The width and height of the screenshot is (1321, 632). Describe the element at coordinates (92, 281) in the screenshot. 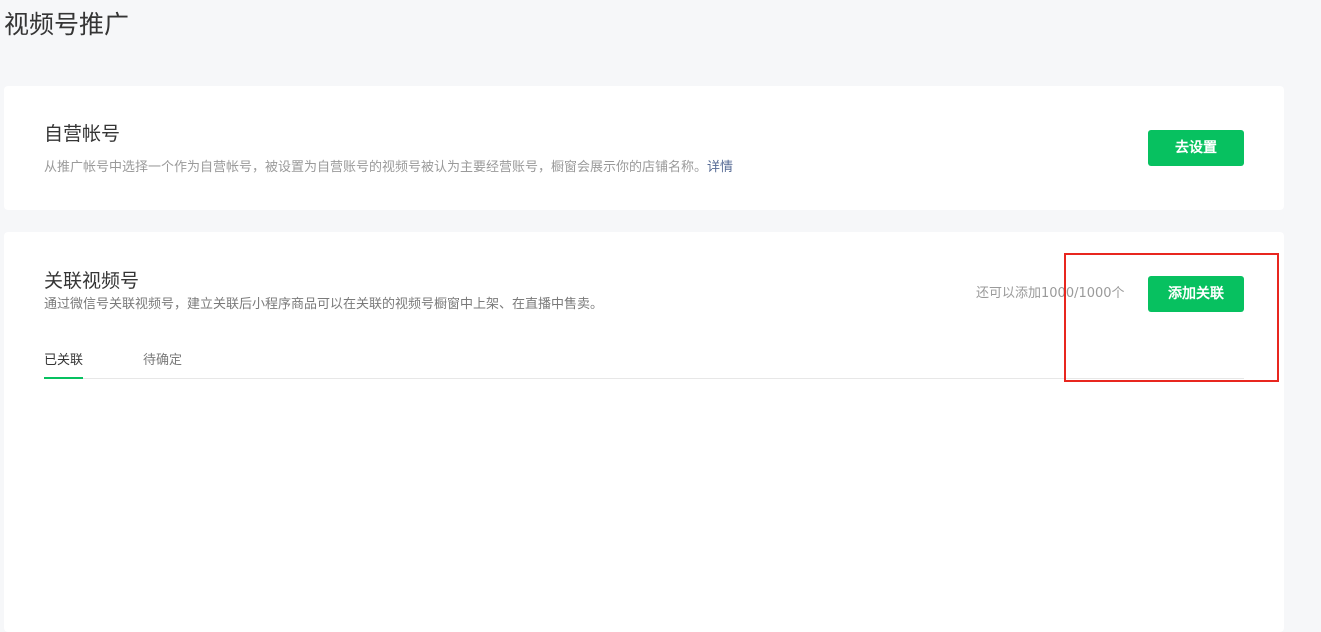

I see `linked-channels-title: 关联视频号` at that location.